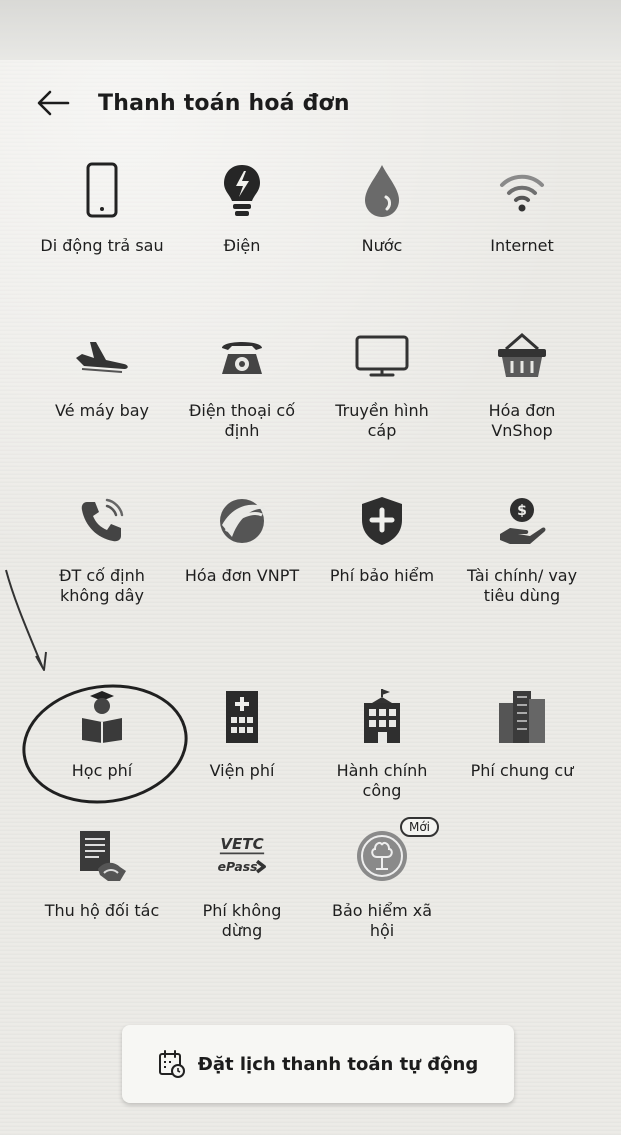  What do you see at coordinates (26, 620) in the screenshot?
I see `annotation-arrow-icon` at bounding box center [26, 620].